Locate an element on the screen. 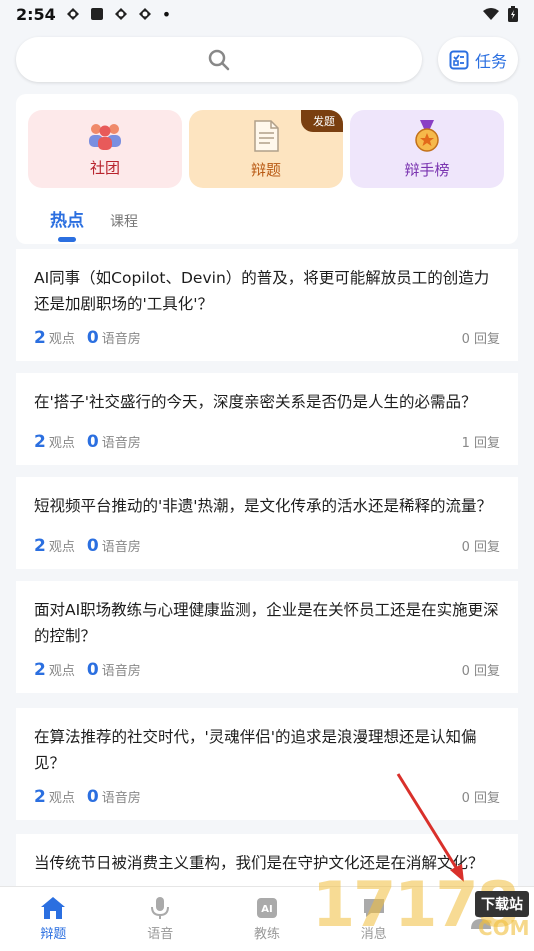  notification-square-icon is located at coordinates (96, 14).